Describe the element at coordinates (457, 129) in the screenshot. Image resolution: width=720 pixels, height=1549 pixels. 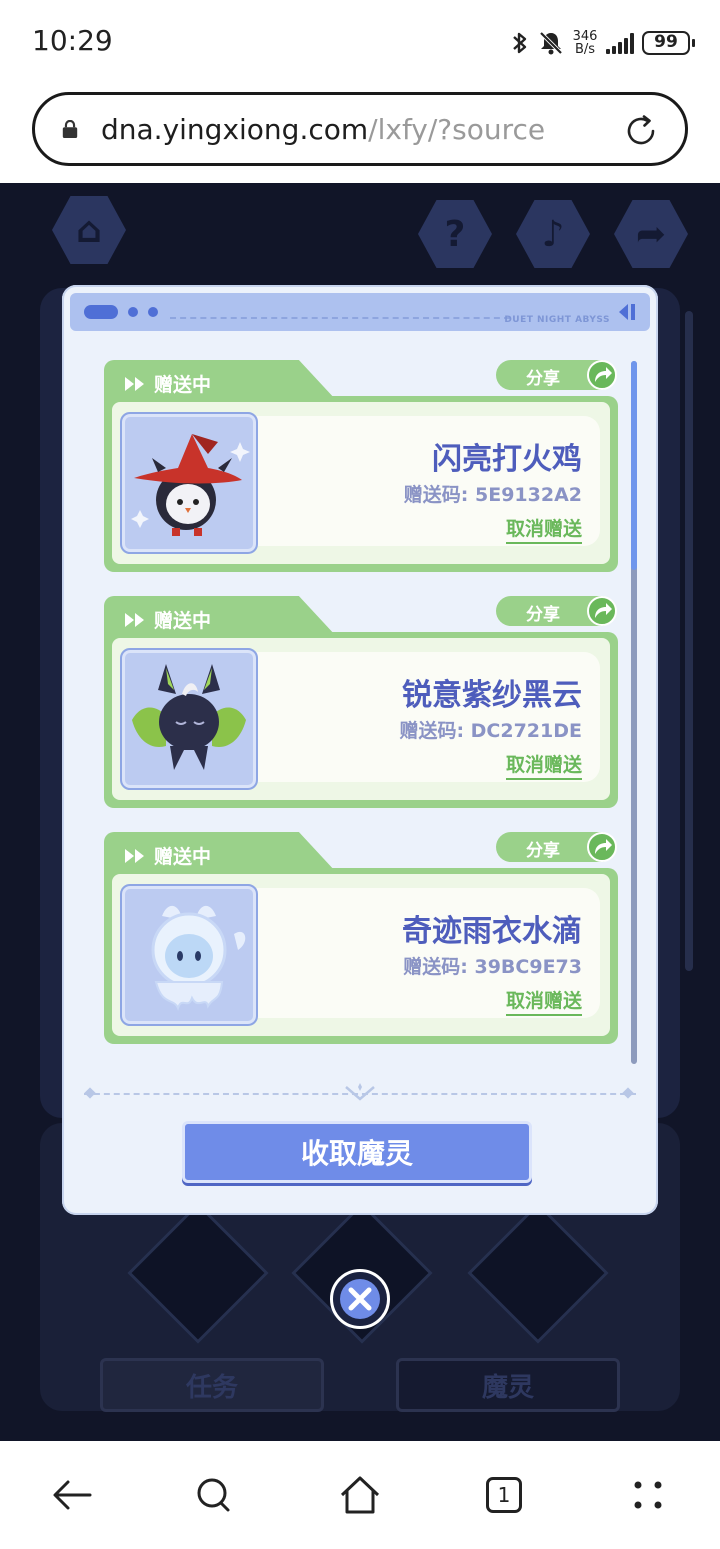
I see `url-path: /lxfy/?source` at that location.